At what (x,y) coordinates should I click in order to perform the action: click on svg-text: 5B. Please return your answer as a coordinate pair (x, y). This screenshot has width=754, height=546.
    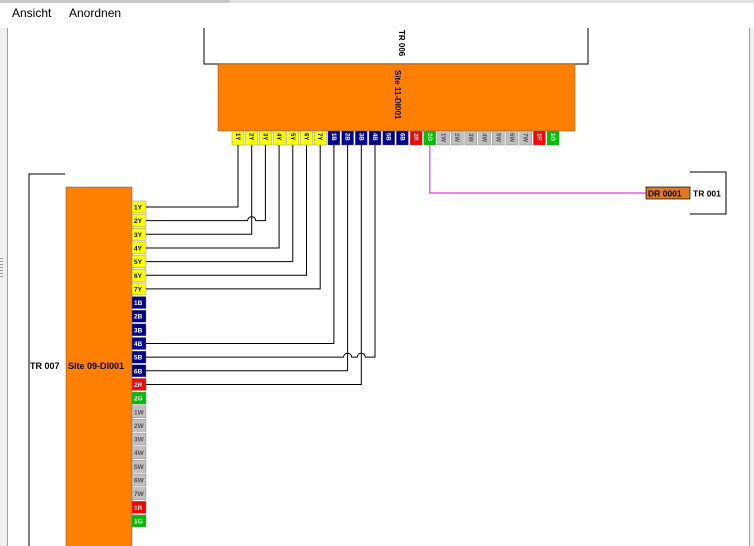
    Looking at the image, I should click on (138, 358).